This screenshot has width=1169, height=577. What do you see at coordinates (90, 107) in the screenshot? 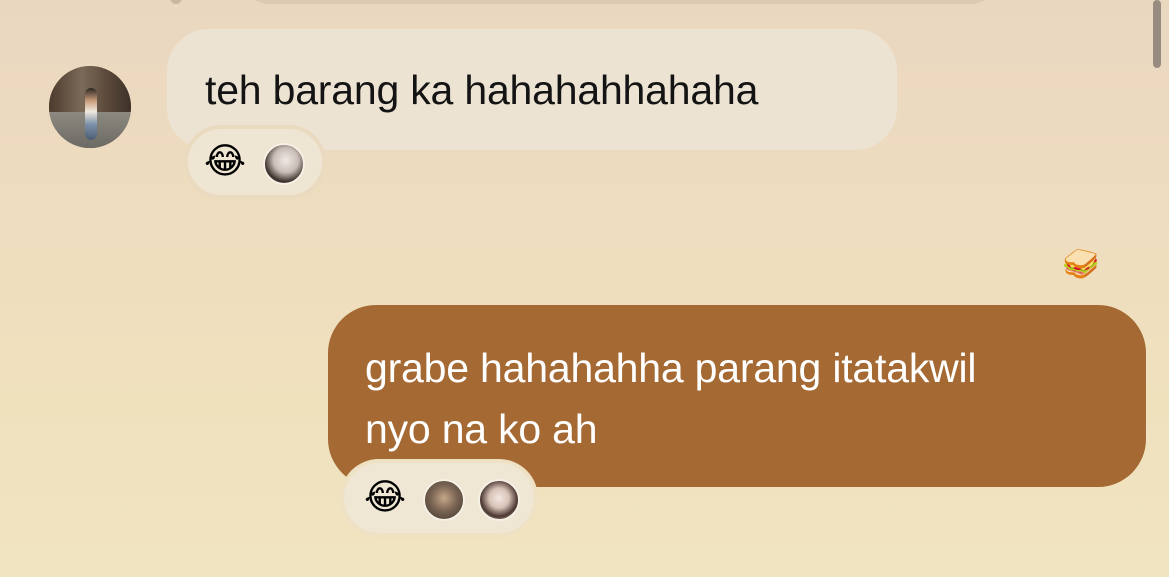
I see `sender-avatar` at bounding box center [90, 107].